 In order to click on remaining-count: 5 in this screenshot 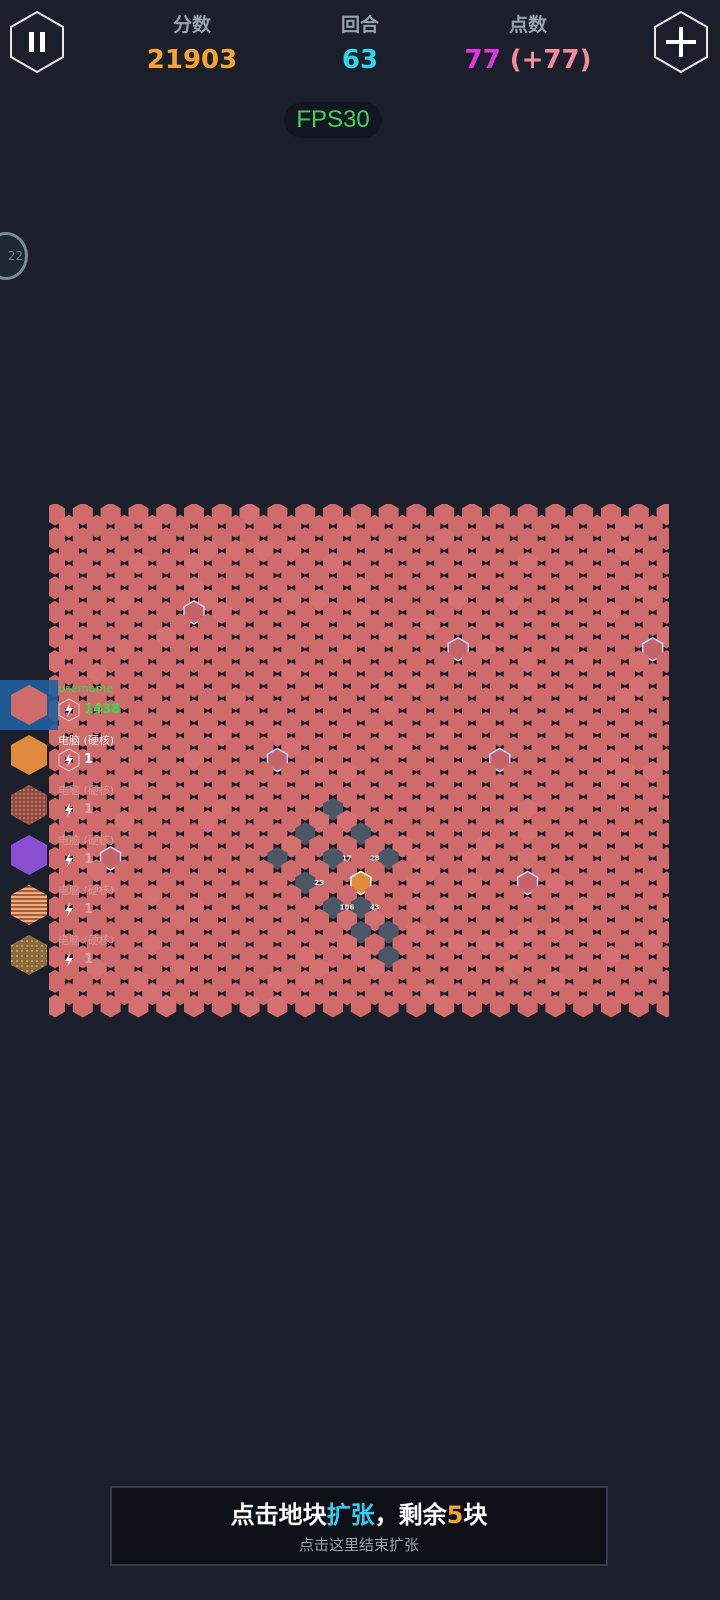, I will do `click(455, 1515)`.